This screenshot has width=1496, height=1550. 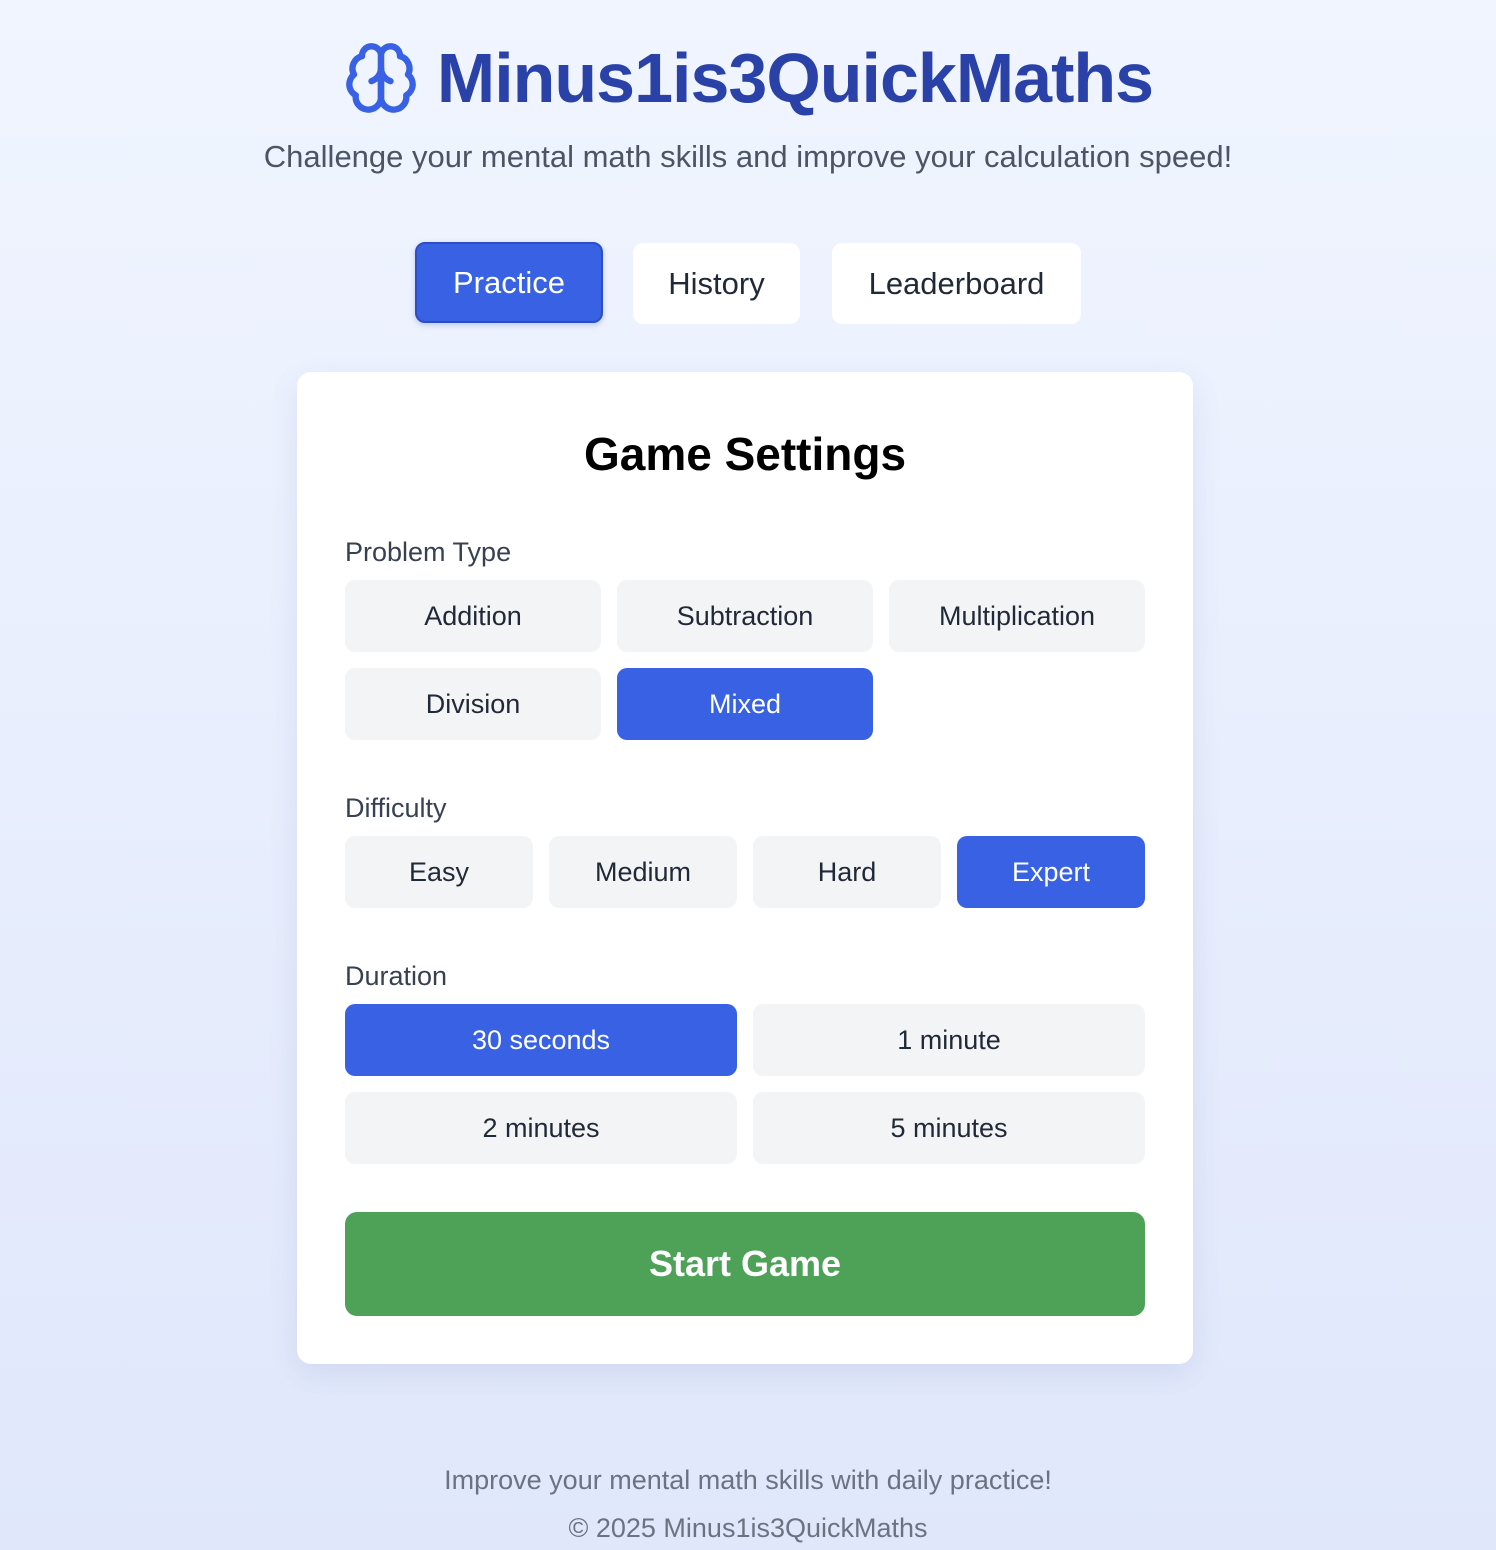 What do you see at coordinates (716, 283) in the screenshot?
I see `tab-history: History` at bounding box center [716, 283].